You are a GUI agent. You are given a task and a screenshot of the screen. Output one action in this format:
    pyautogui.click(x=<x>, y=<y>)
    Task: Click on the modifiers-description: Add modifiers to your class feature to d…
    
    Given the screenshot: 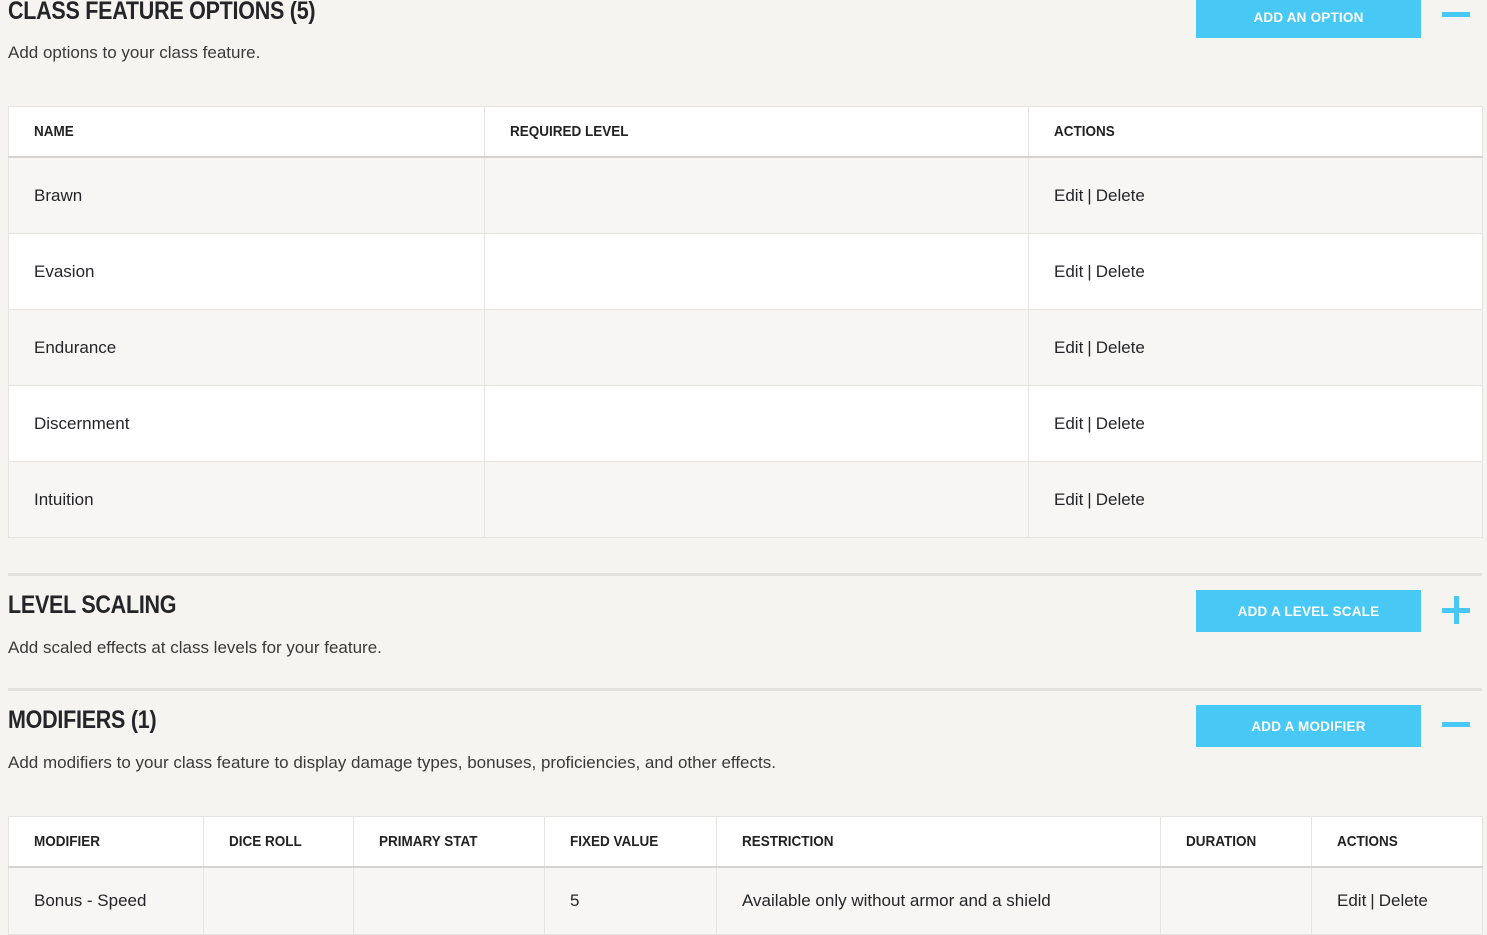 What is the action you would take?
    pyautogui.click(x=392, y=762)
    